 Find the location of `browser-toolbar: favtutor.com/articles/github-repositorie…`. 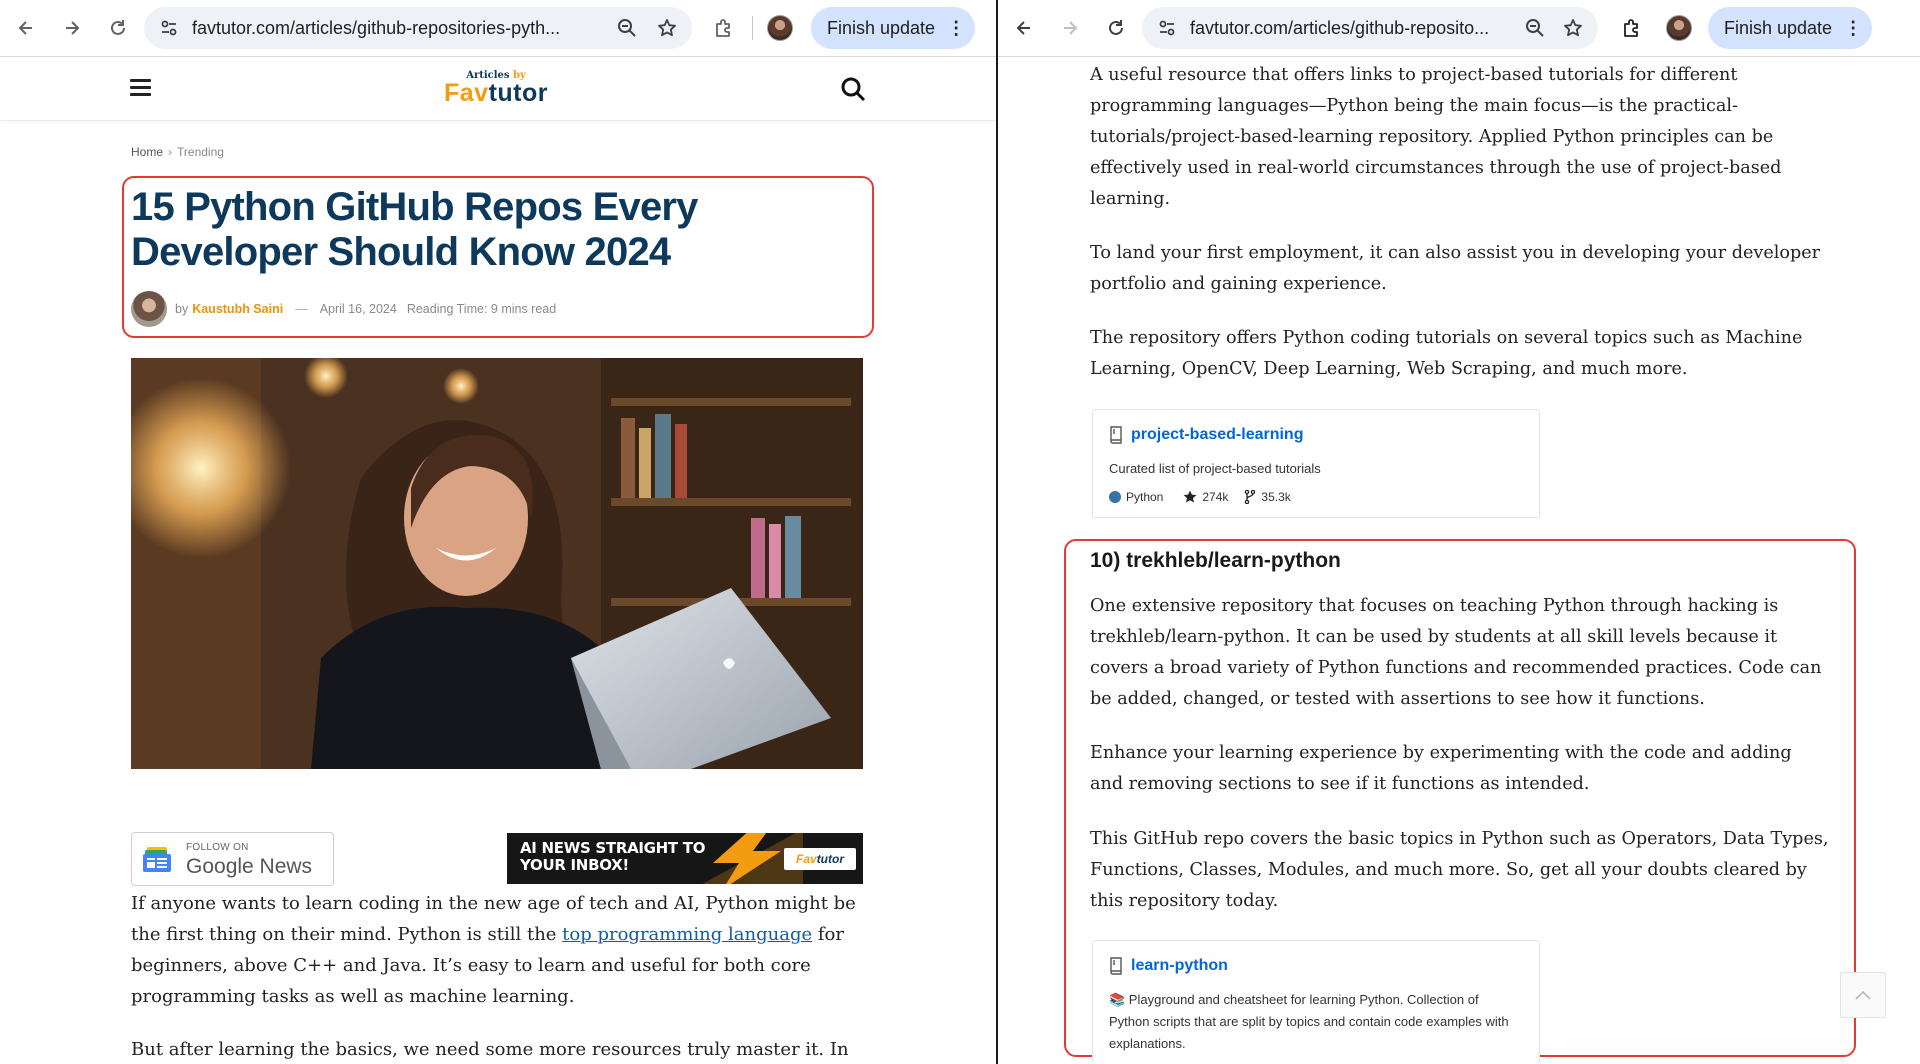

browser-toolbar: favtutor.com/articles/github-repositorie… is located at coordinates (498, 28).